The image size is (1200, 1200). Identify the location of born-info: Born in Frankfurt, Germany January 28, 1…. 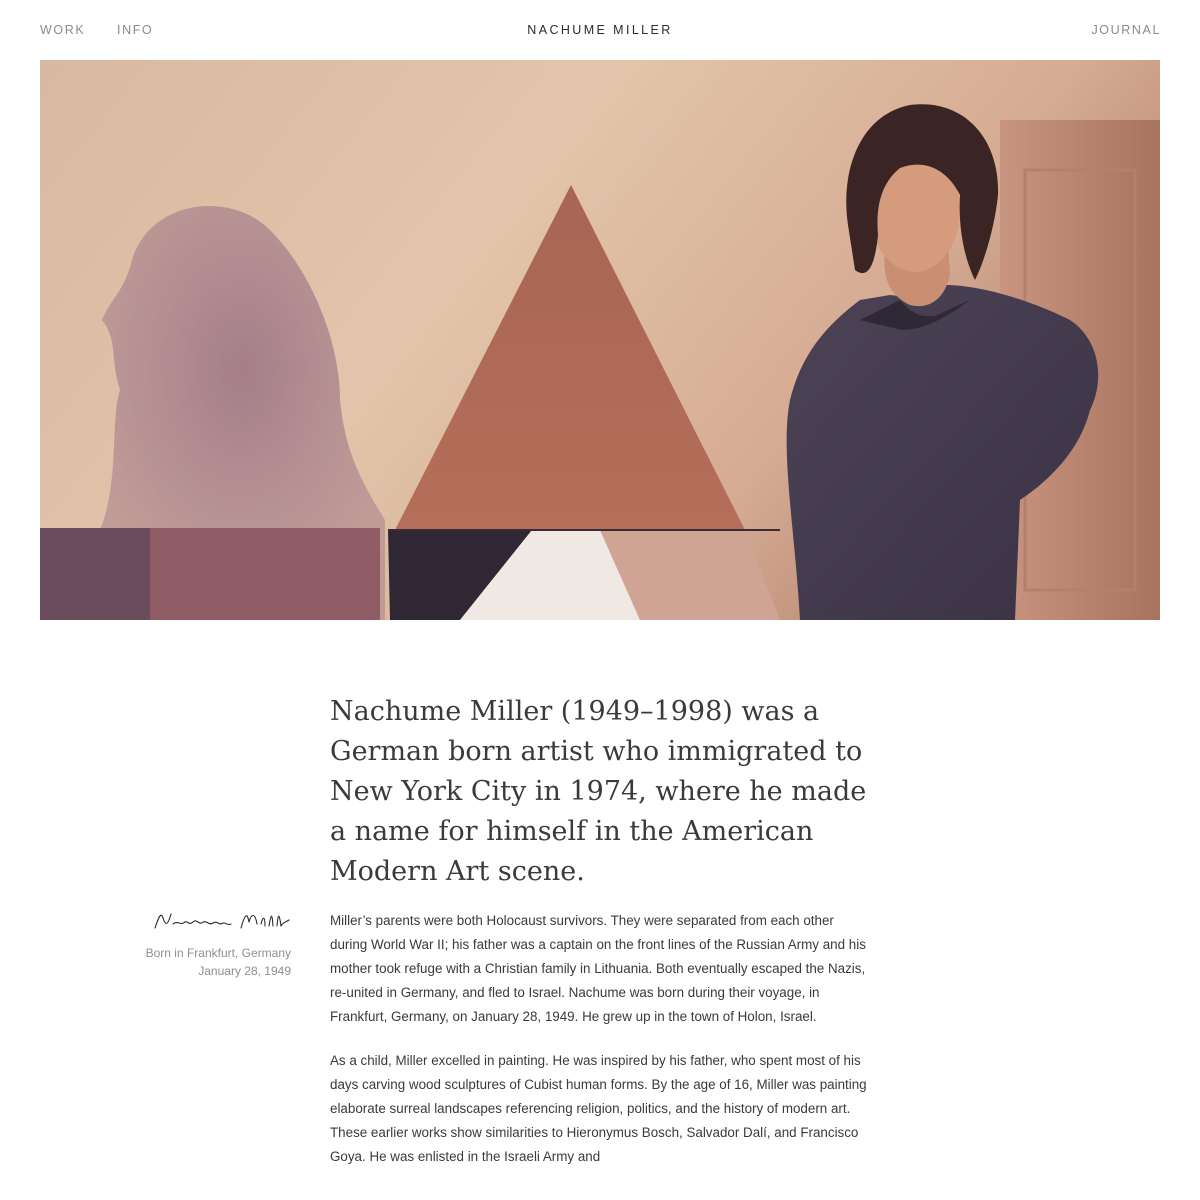
(195, 962).